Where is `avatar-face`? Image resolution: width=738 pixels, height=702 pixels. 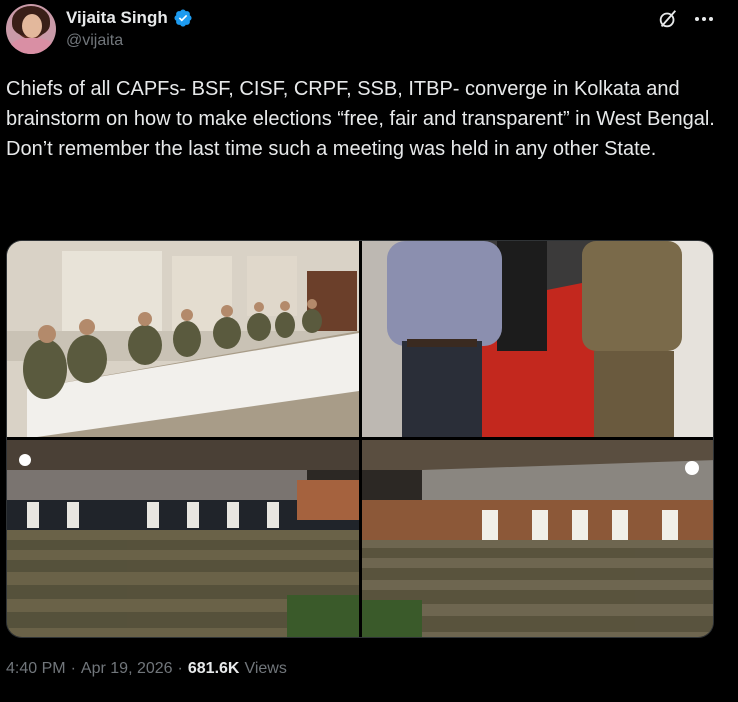
avatar-face is located at coordinates (32, 26).